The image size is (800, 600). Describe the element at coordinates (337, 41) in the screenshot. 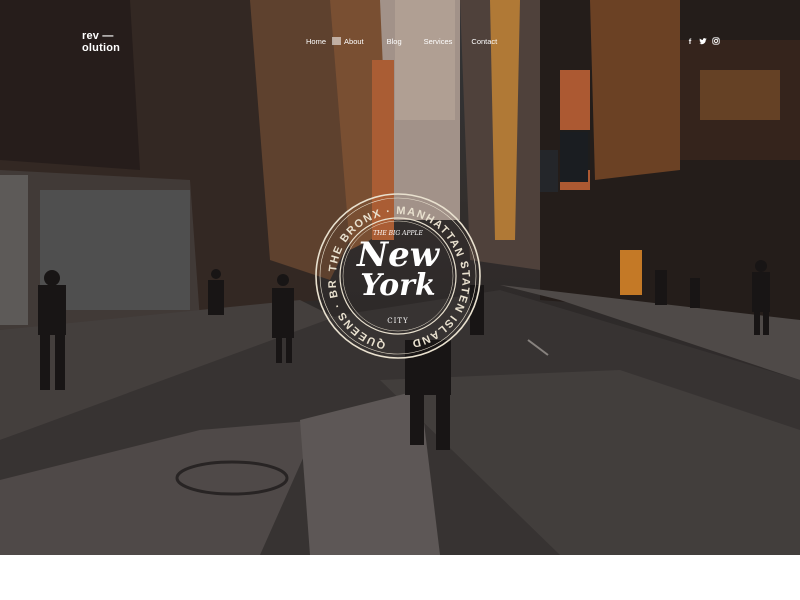

I see `hover-indicator` at that location.